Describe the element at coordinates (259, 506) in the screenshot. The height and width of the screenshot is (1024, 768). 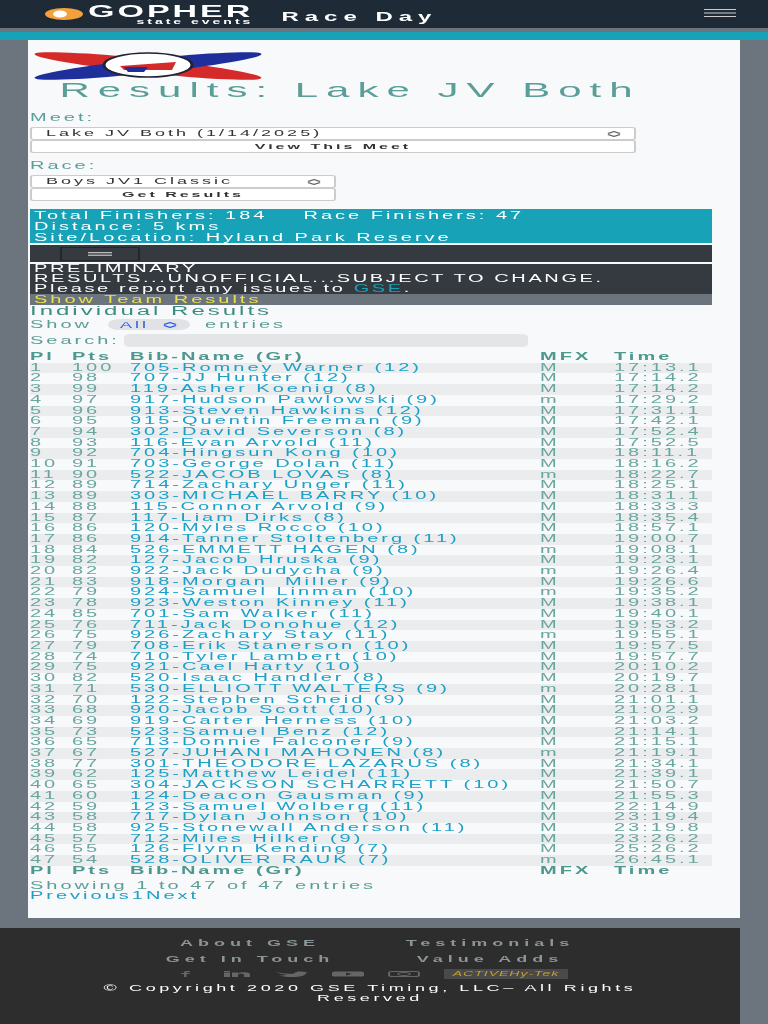
I see `runner-link: 115-Connor Arvold (9)` at that location.